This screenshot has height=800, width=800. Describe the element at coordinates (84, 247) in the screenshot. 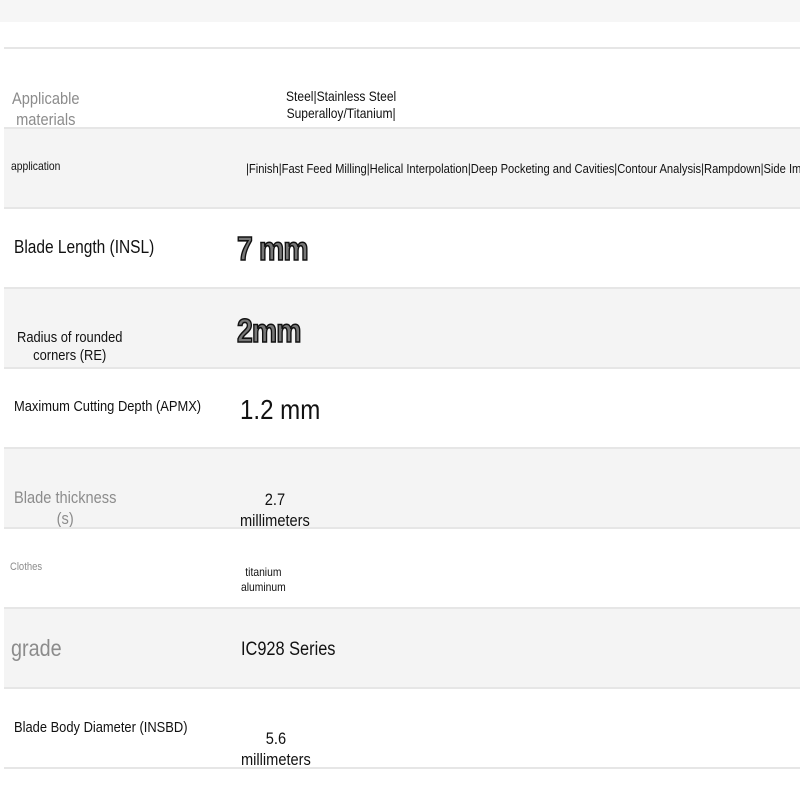

I see `row-label: Blade Length (INSL)` at that location.